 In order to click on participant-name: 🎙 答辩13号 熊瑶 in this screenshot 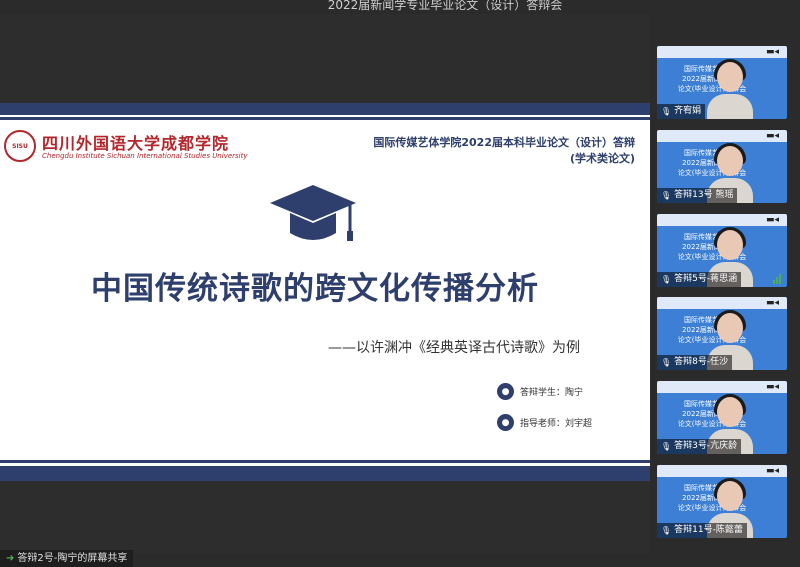, I will do `click(697, 195)`.